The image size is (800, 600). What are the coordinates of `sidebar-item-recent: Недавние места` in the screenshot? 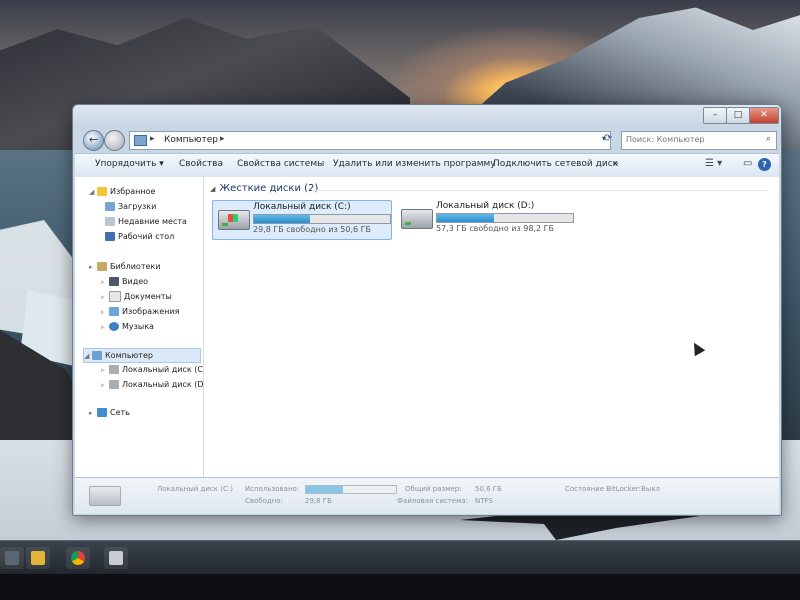 It's located at (146, 221).